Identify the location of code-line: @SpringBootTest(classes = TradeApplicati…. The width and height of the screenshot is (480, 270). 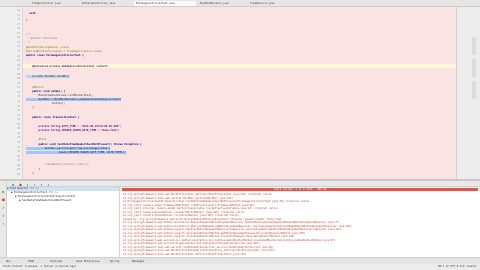
(64, 51).